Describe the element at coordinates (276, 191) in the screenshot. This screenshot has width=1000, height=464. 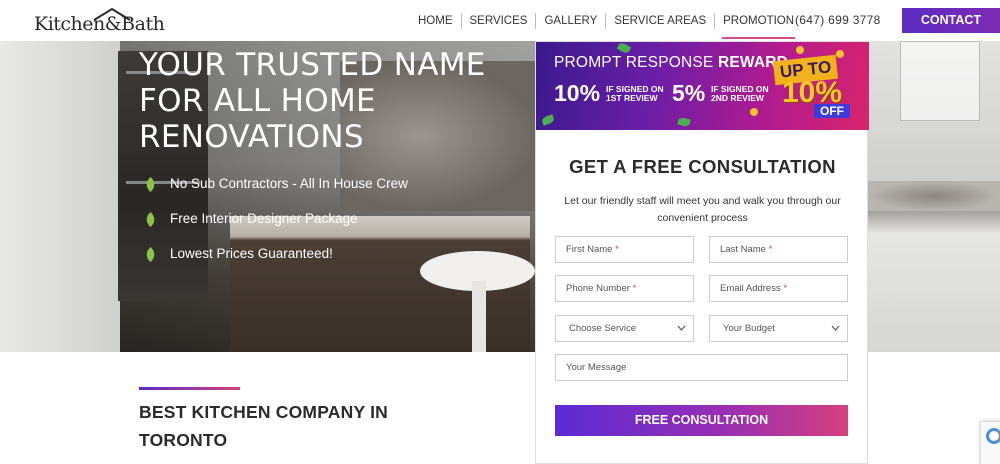
I see `hero-bullet: No Sub Contractors - All In House Crew` at that location.